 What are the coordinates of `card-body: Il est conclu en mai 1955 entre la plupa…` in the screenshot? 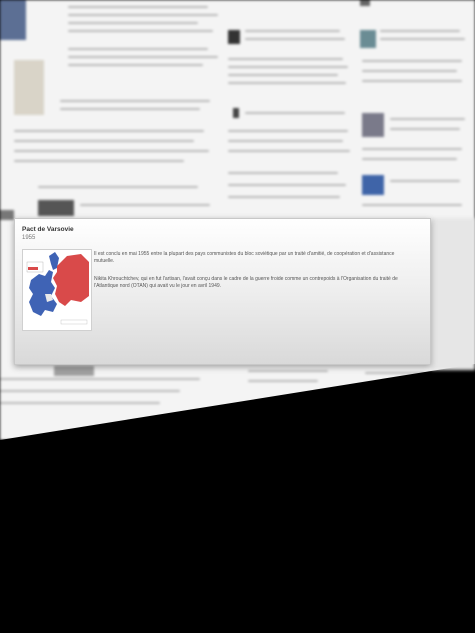 It's located at (254, 276).